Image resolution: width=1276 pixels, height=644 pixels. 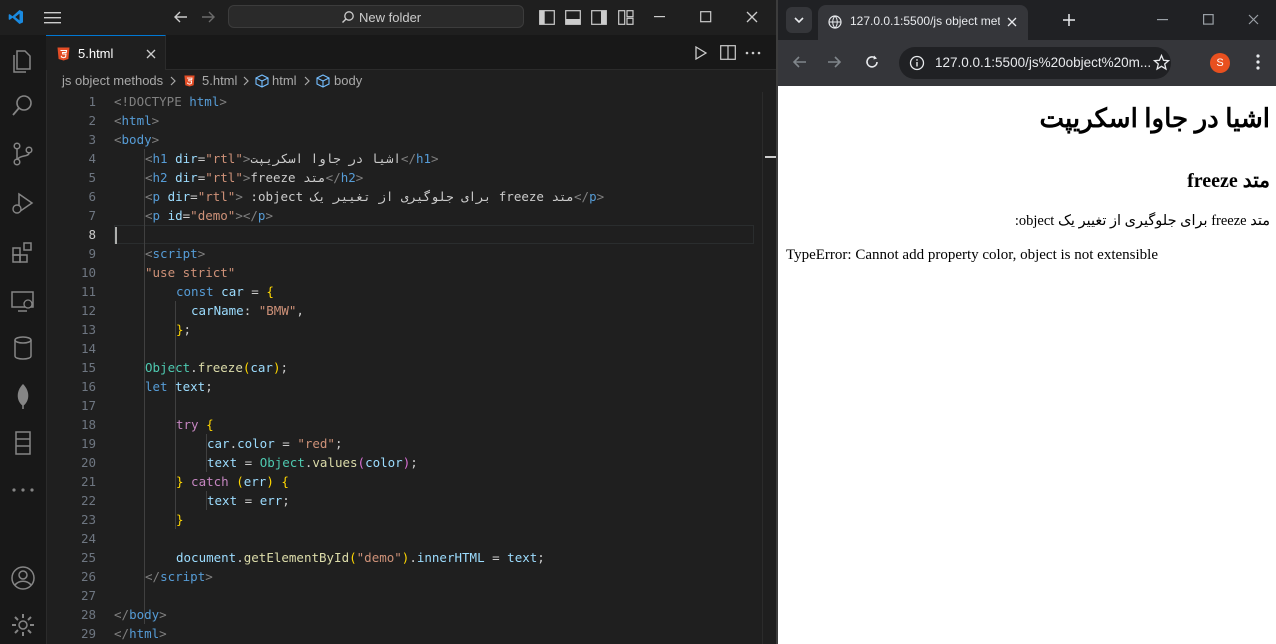 What do you see at coordinates (219, 80) in the screenshot?
I see `breadcrumb-file: 5.html` at bounding box center [219, 80].